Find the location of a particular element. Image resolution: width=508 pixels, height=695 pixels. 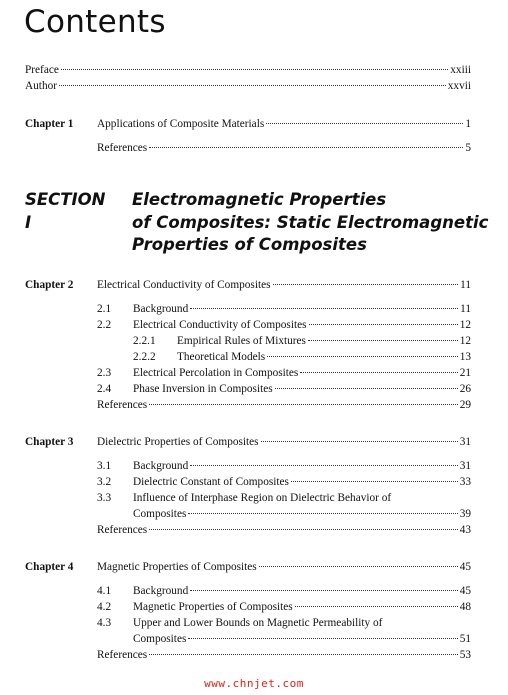

toc-entry-chapter: Magnetic Properties of Composites 45 is located at coordinates (284, 567).